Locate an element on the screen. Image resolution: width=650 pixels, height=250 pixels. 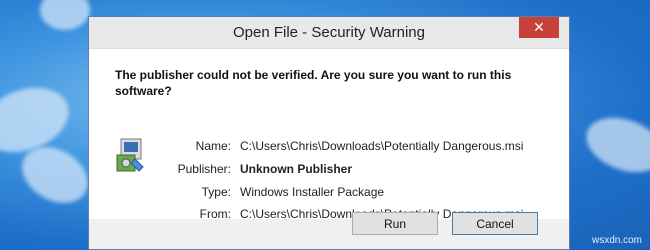
close-icon: ✕ is located at coordinates (539, 27).